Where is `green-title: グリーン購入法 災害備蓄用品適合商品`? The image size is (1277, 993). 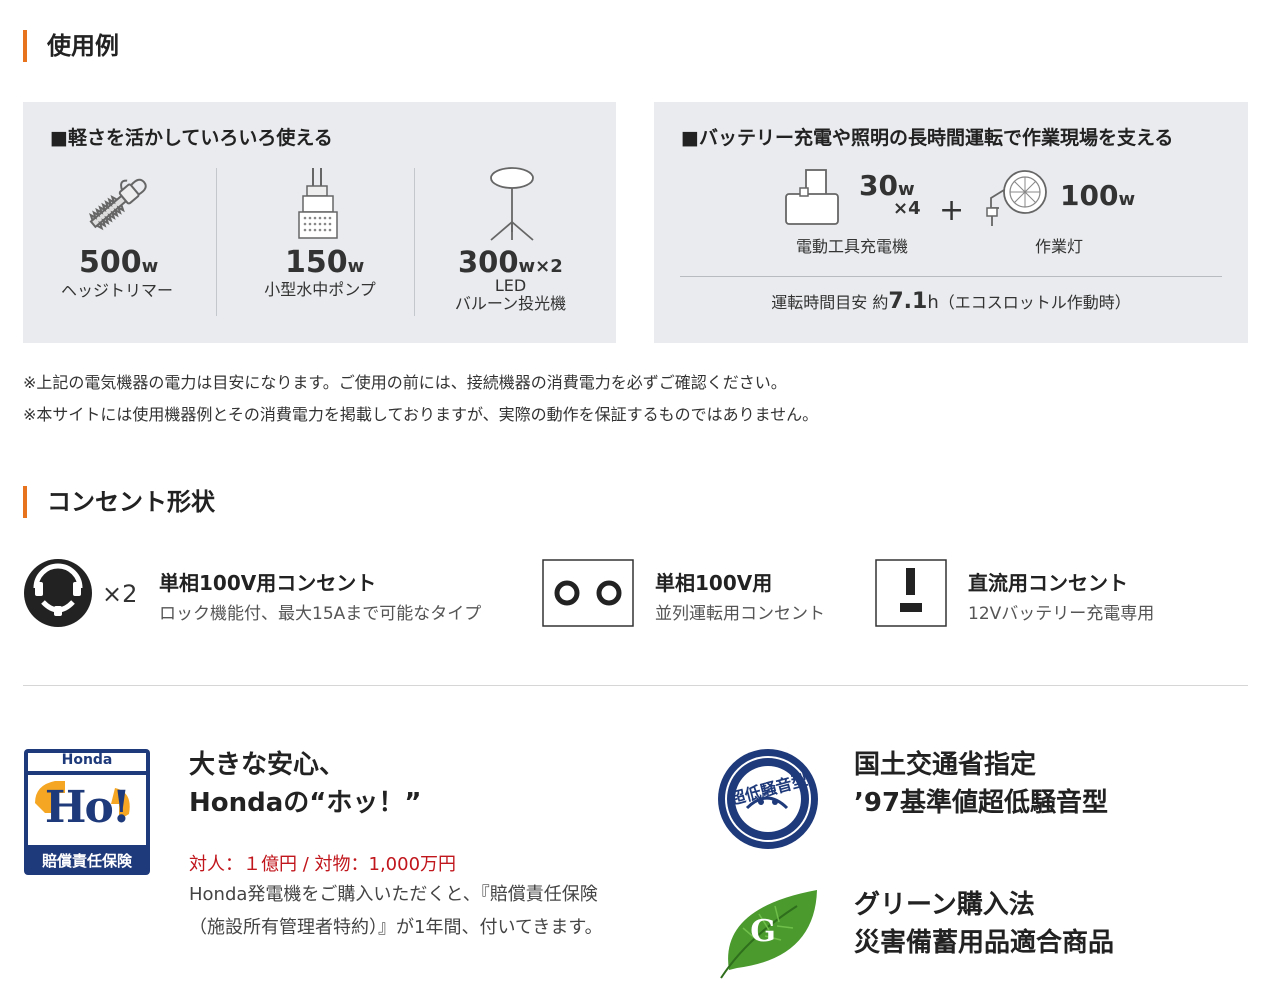
green-title: グリーン購入法 災害備蓄用品適合商品 is located at coordinates (984, 924).